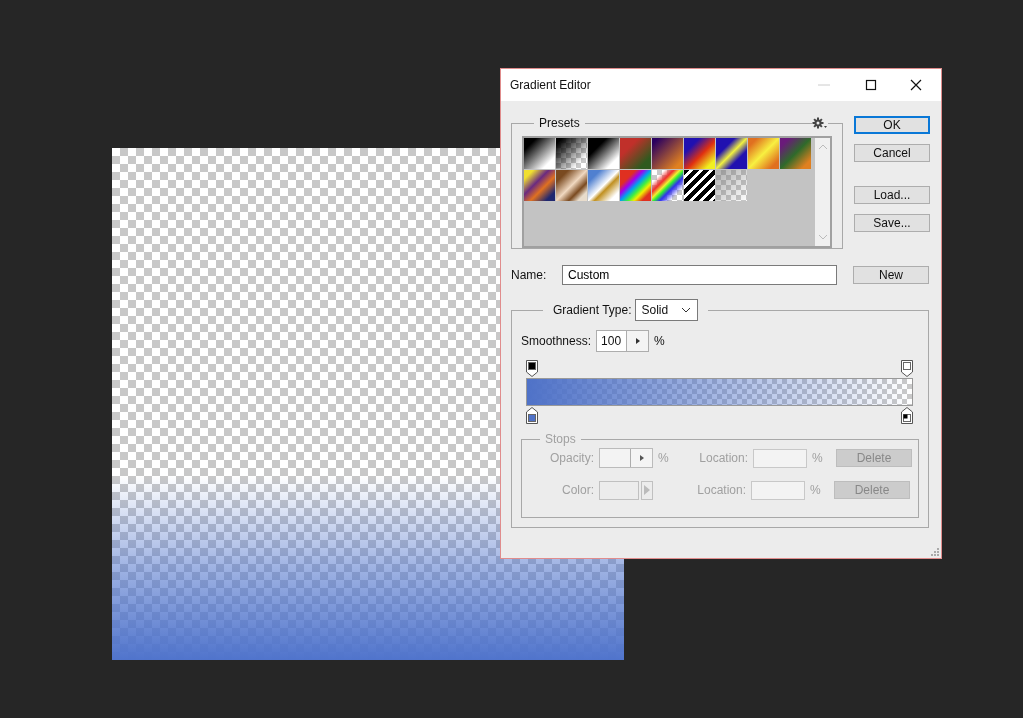 This screenshot has height=718, width=1023. I want to click on stops-title: Stops, so click(560, 439).